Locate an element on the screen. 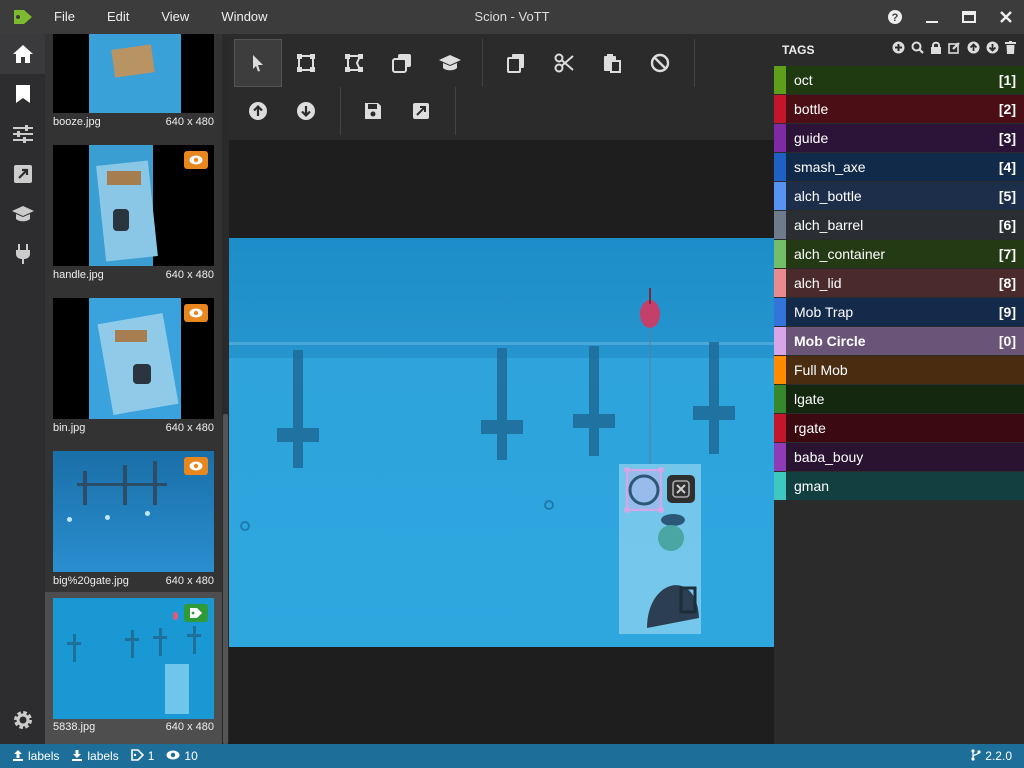 This screenshot has height=768, width=1024. asset-item-selected: 5838.jpg 640 x 480 is located at coordinates (133, 668).